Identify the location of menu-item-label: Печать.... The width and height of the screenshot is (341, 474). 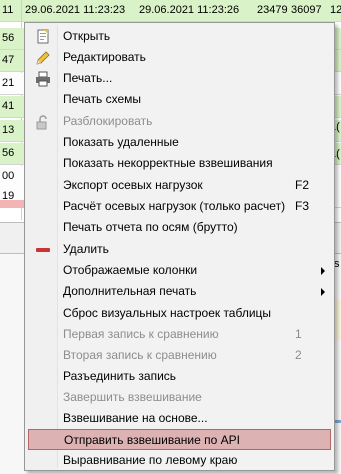
(88, 78).